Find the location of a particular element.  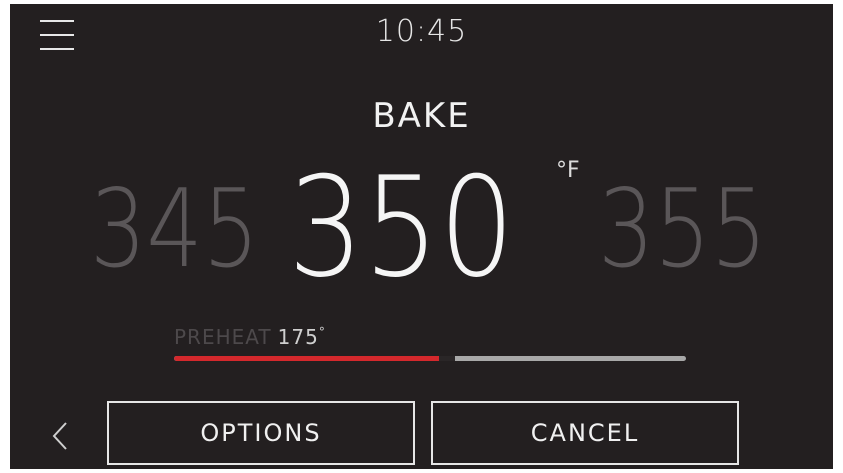

temperature-next: 355 is located at coordinates (682, 230).